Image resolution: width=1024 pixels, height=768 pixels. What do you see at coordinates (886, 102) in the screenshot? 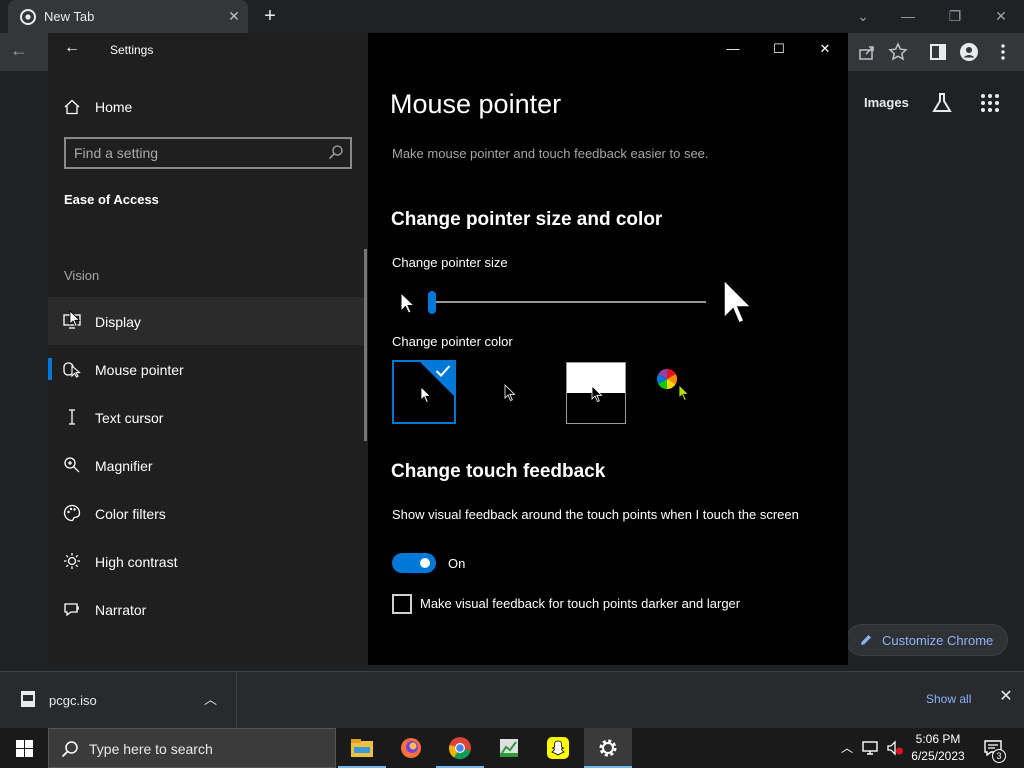
I see `images-link: Images` at bounding box center [886, 102].